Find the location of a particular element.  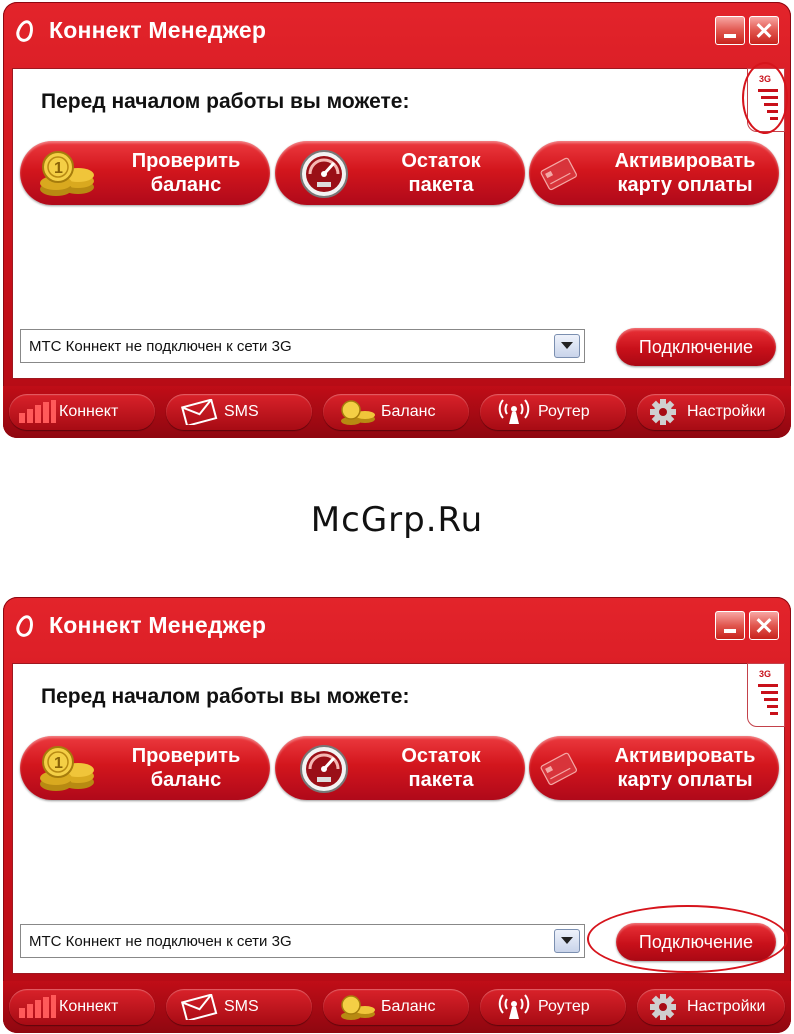

watermark-text: McGrp.Ru is located at coordinates (397, 520).